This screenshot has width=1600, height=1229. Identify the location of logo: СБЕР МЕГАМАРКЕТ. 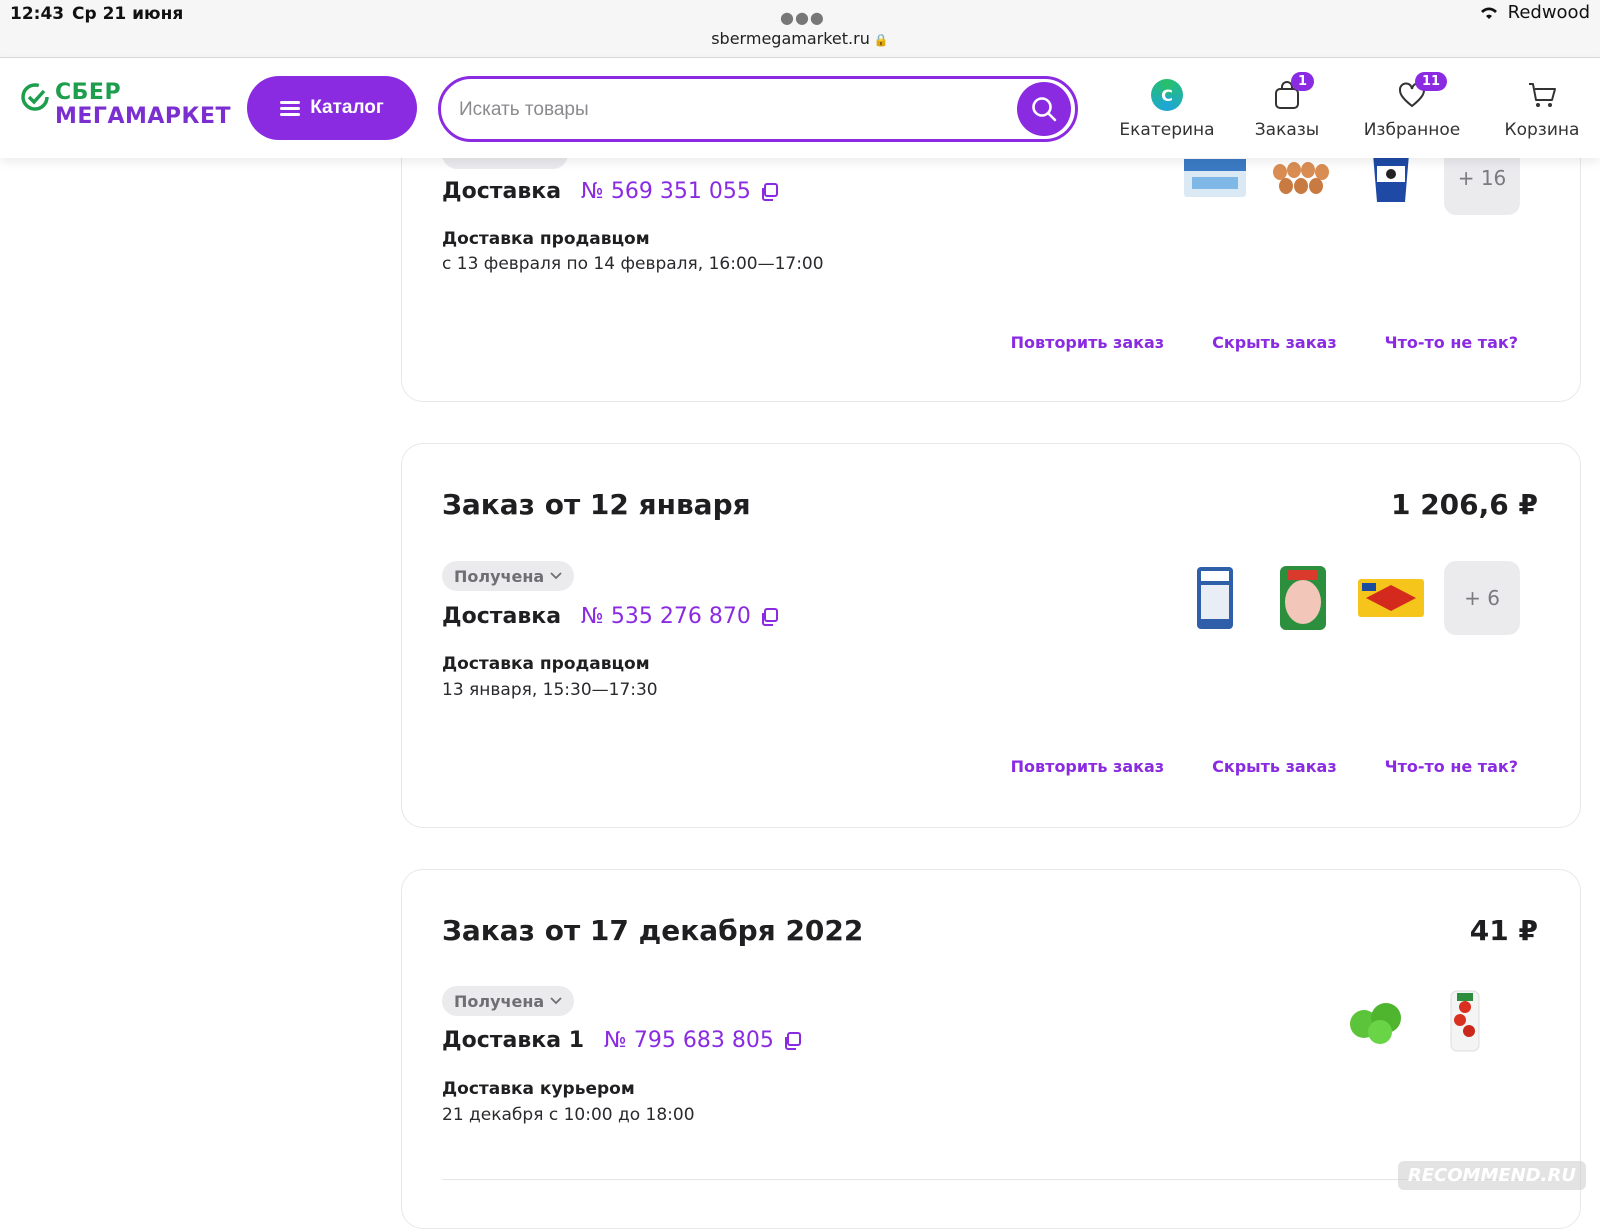
(125, 108).